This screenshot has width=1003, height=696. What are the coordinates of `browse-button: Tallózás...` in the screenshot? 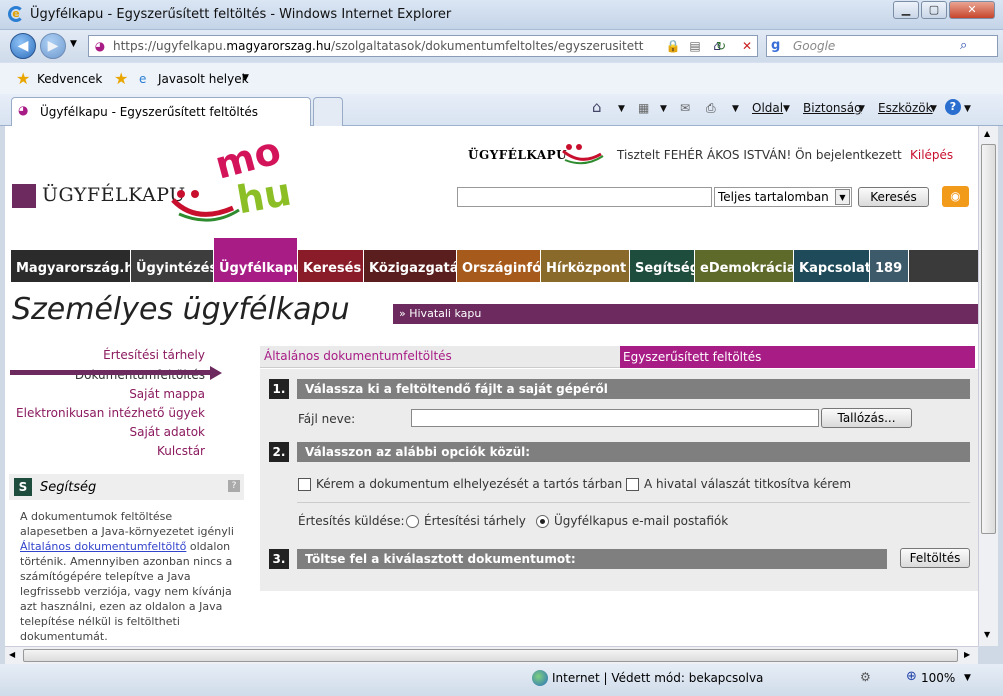 It's located at (866, 418).